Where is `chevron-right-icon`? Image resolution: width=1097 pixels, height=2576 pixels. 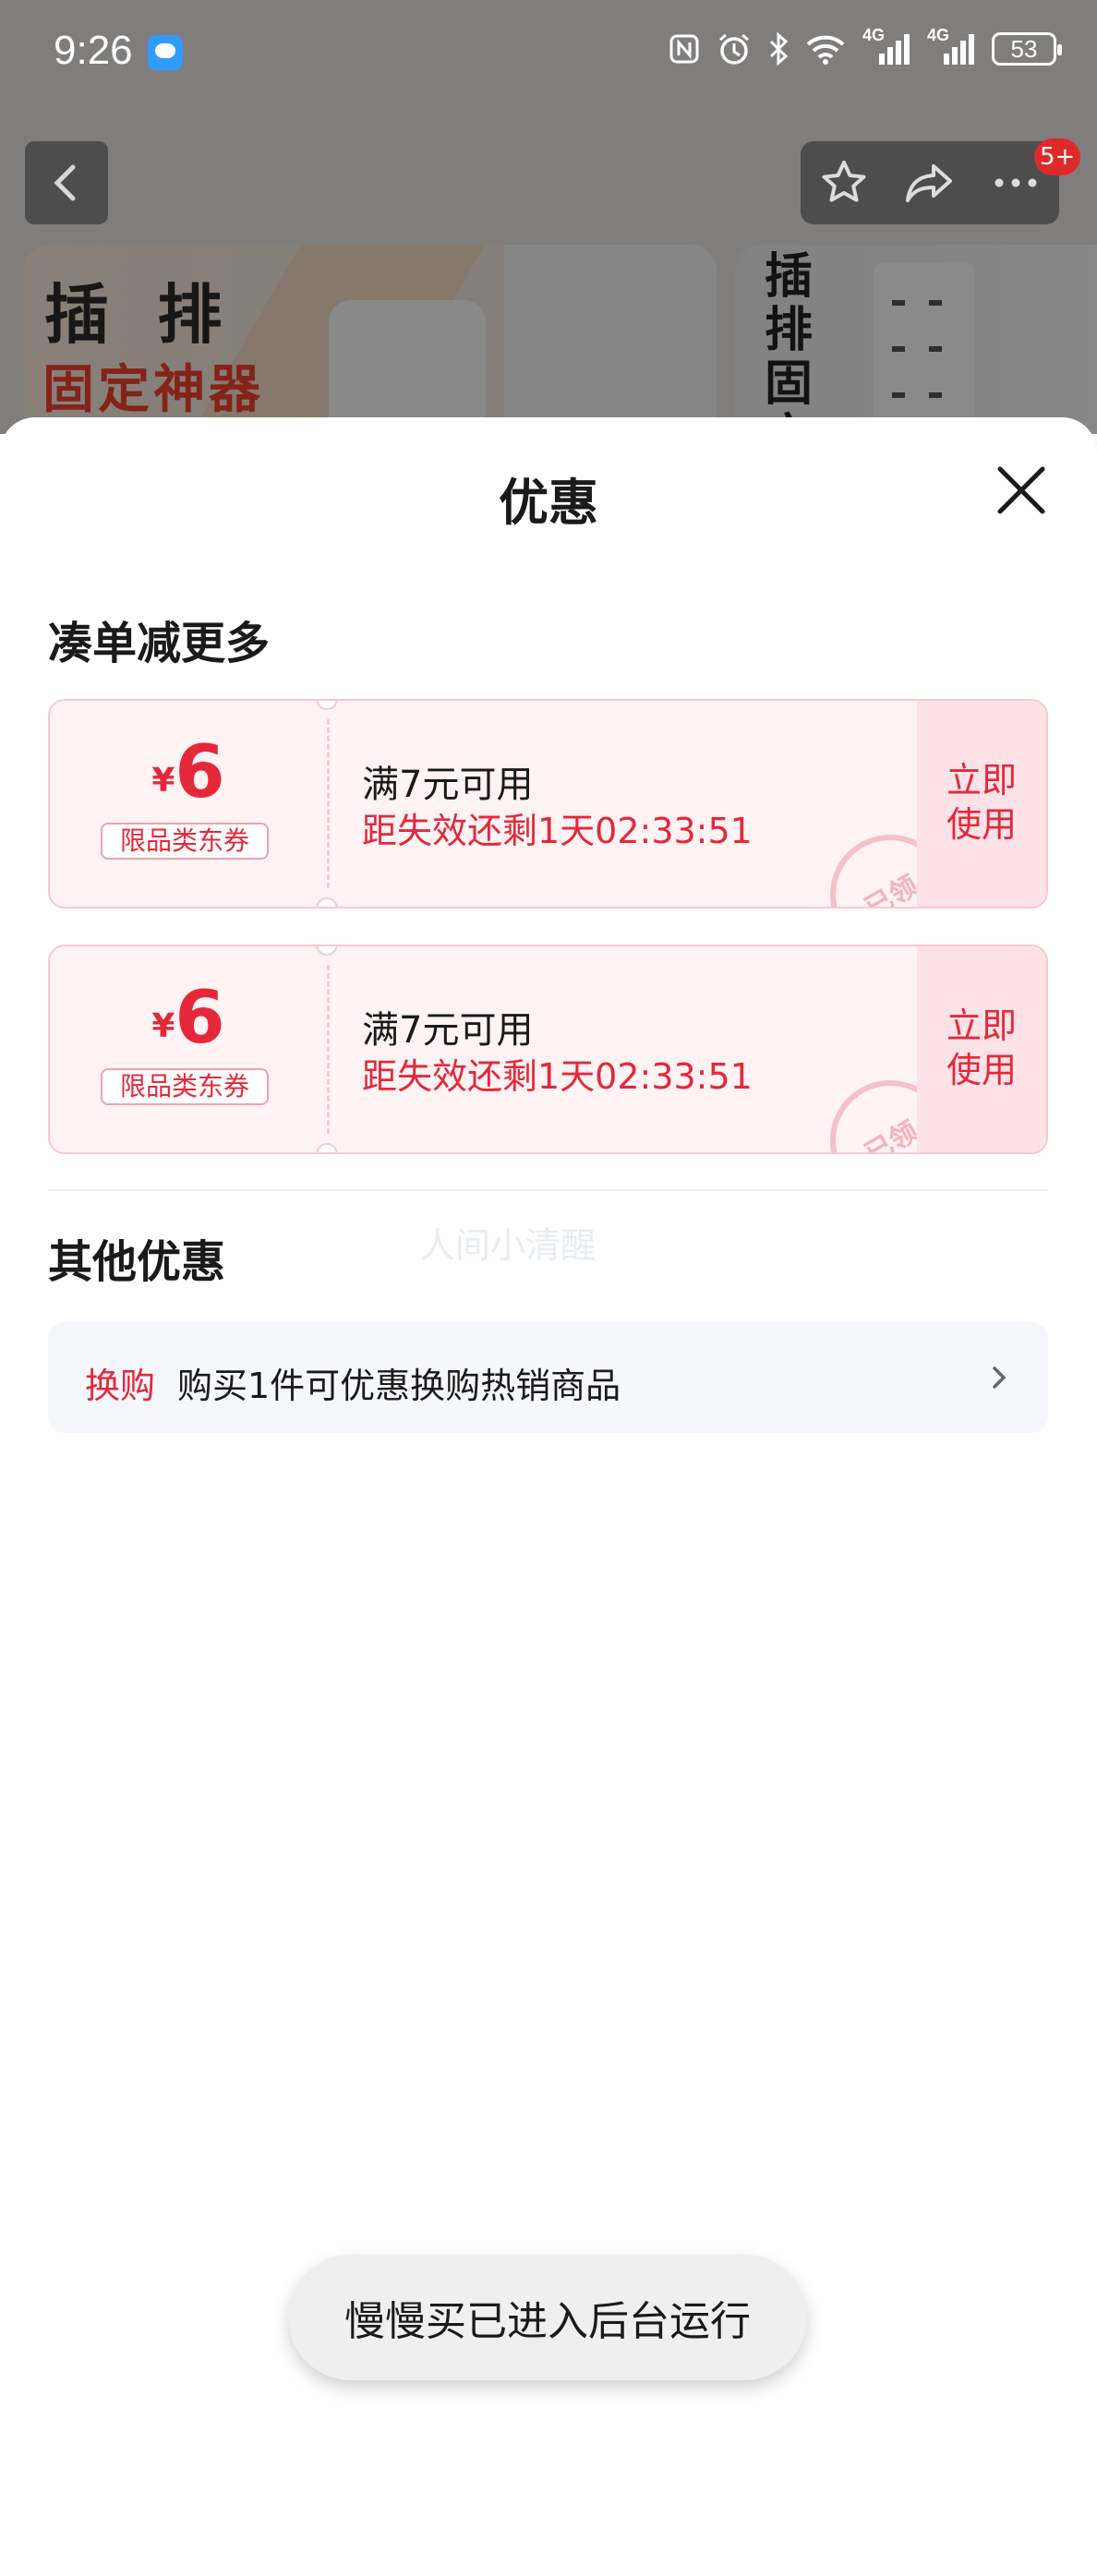 chevron-right-icon is located at coordinates (1000, 1377).